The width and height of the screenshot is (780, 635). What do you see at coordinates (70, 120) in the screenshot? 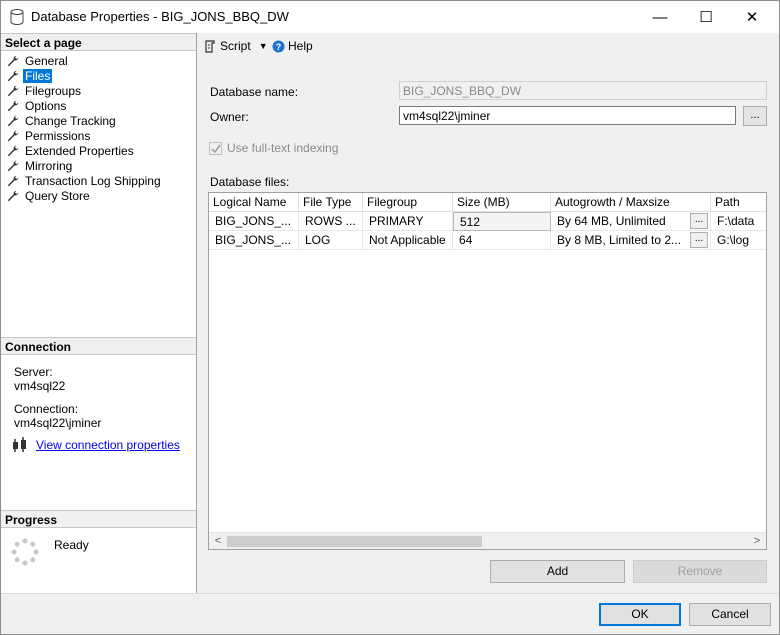
I see `page-item-label: Change Tracking` at bounding box center [70, 120].